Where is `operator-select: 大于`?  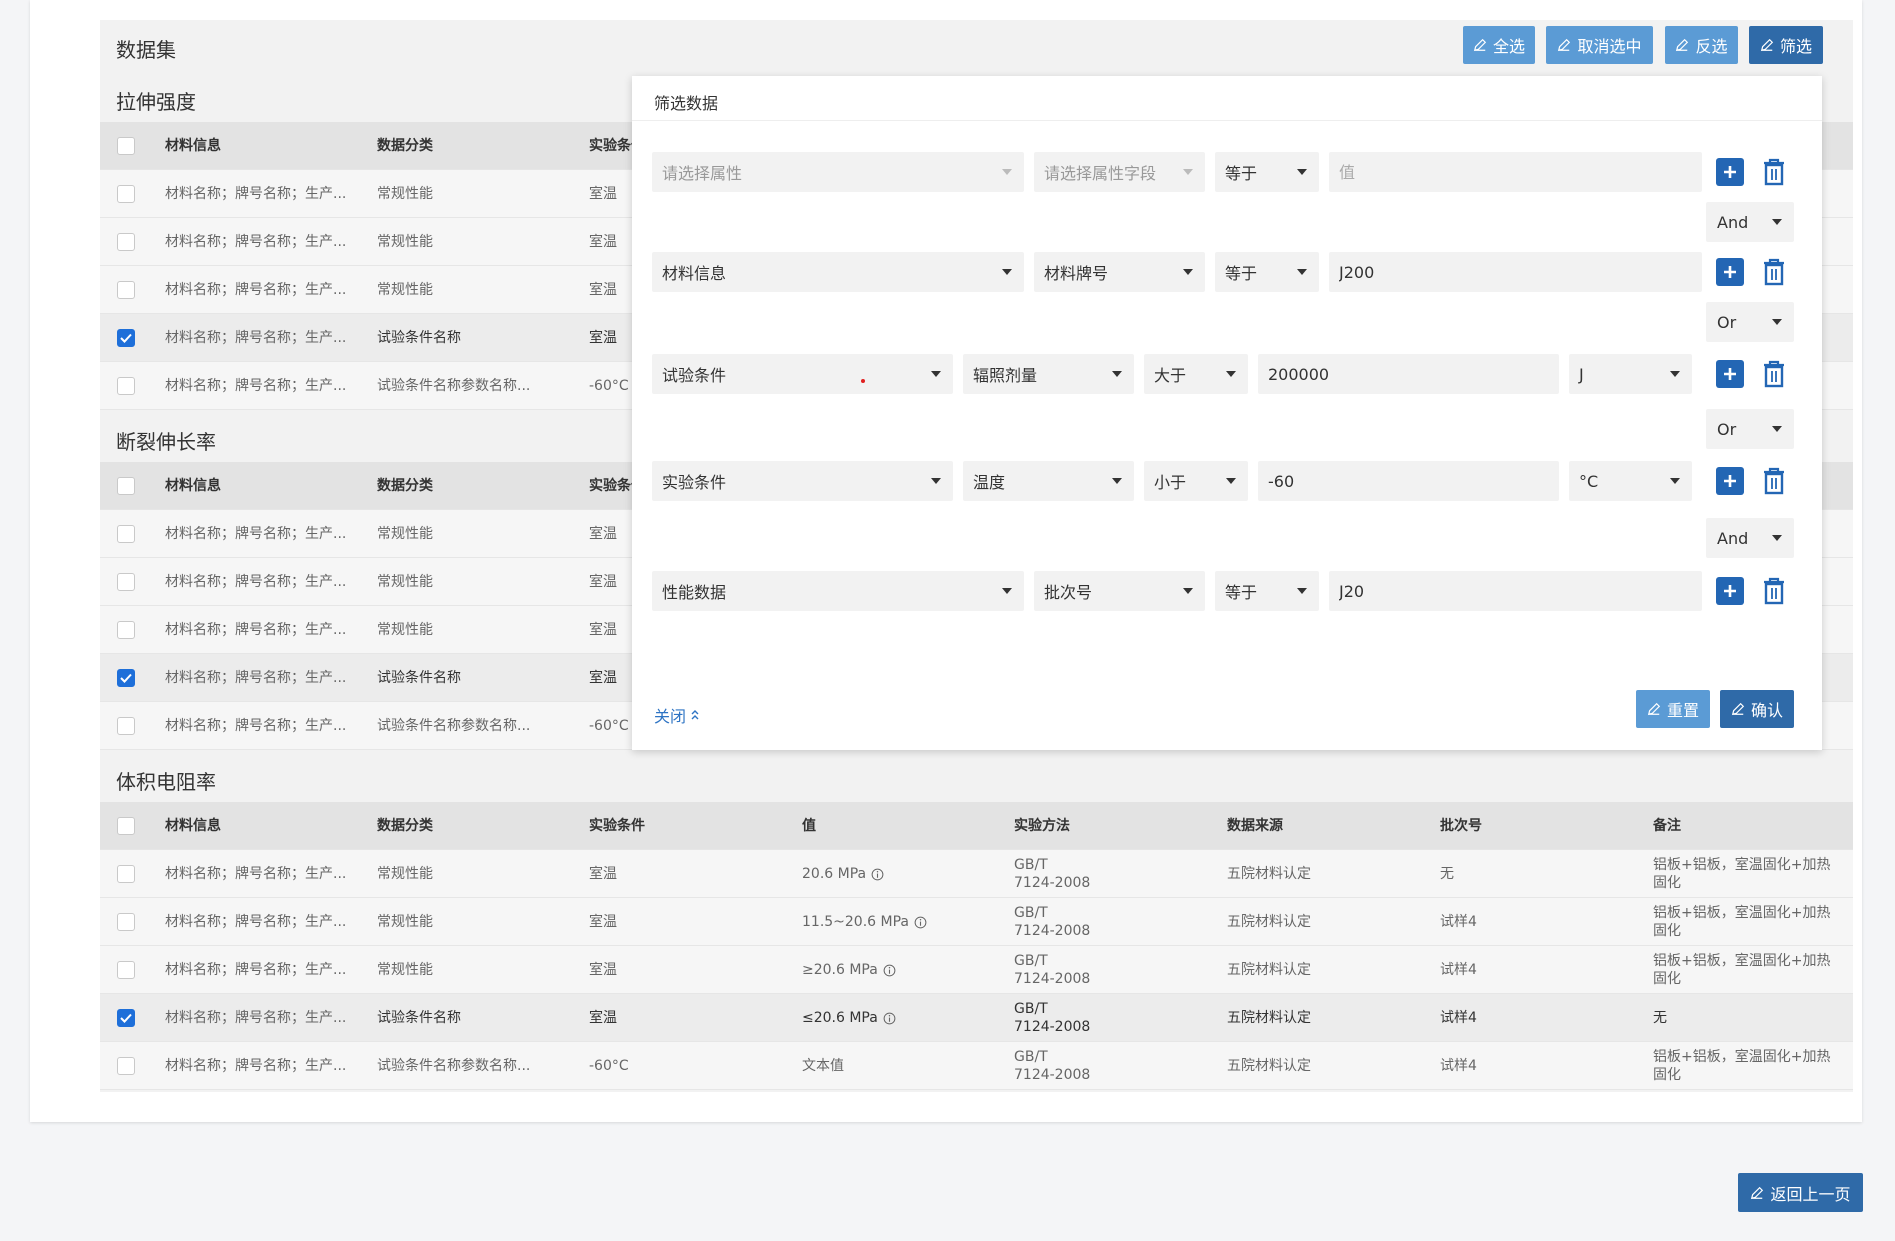 operator-select: 大于 is located at coordinates (1196, 374).